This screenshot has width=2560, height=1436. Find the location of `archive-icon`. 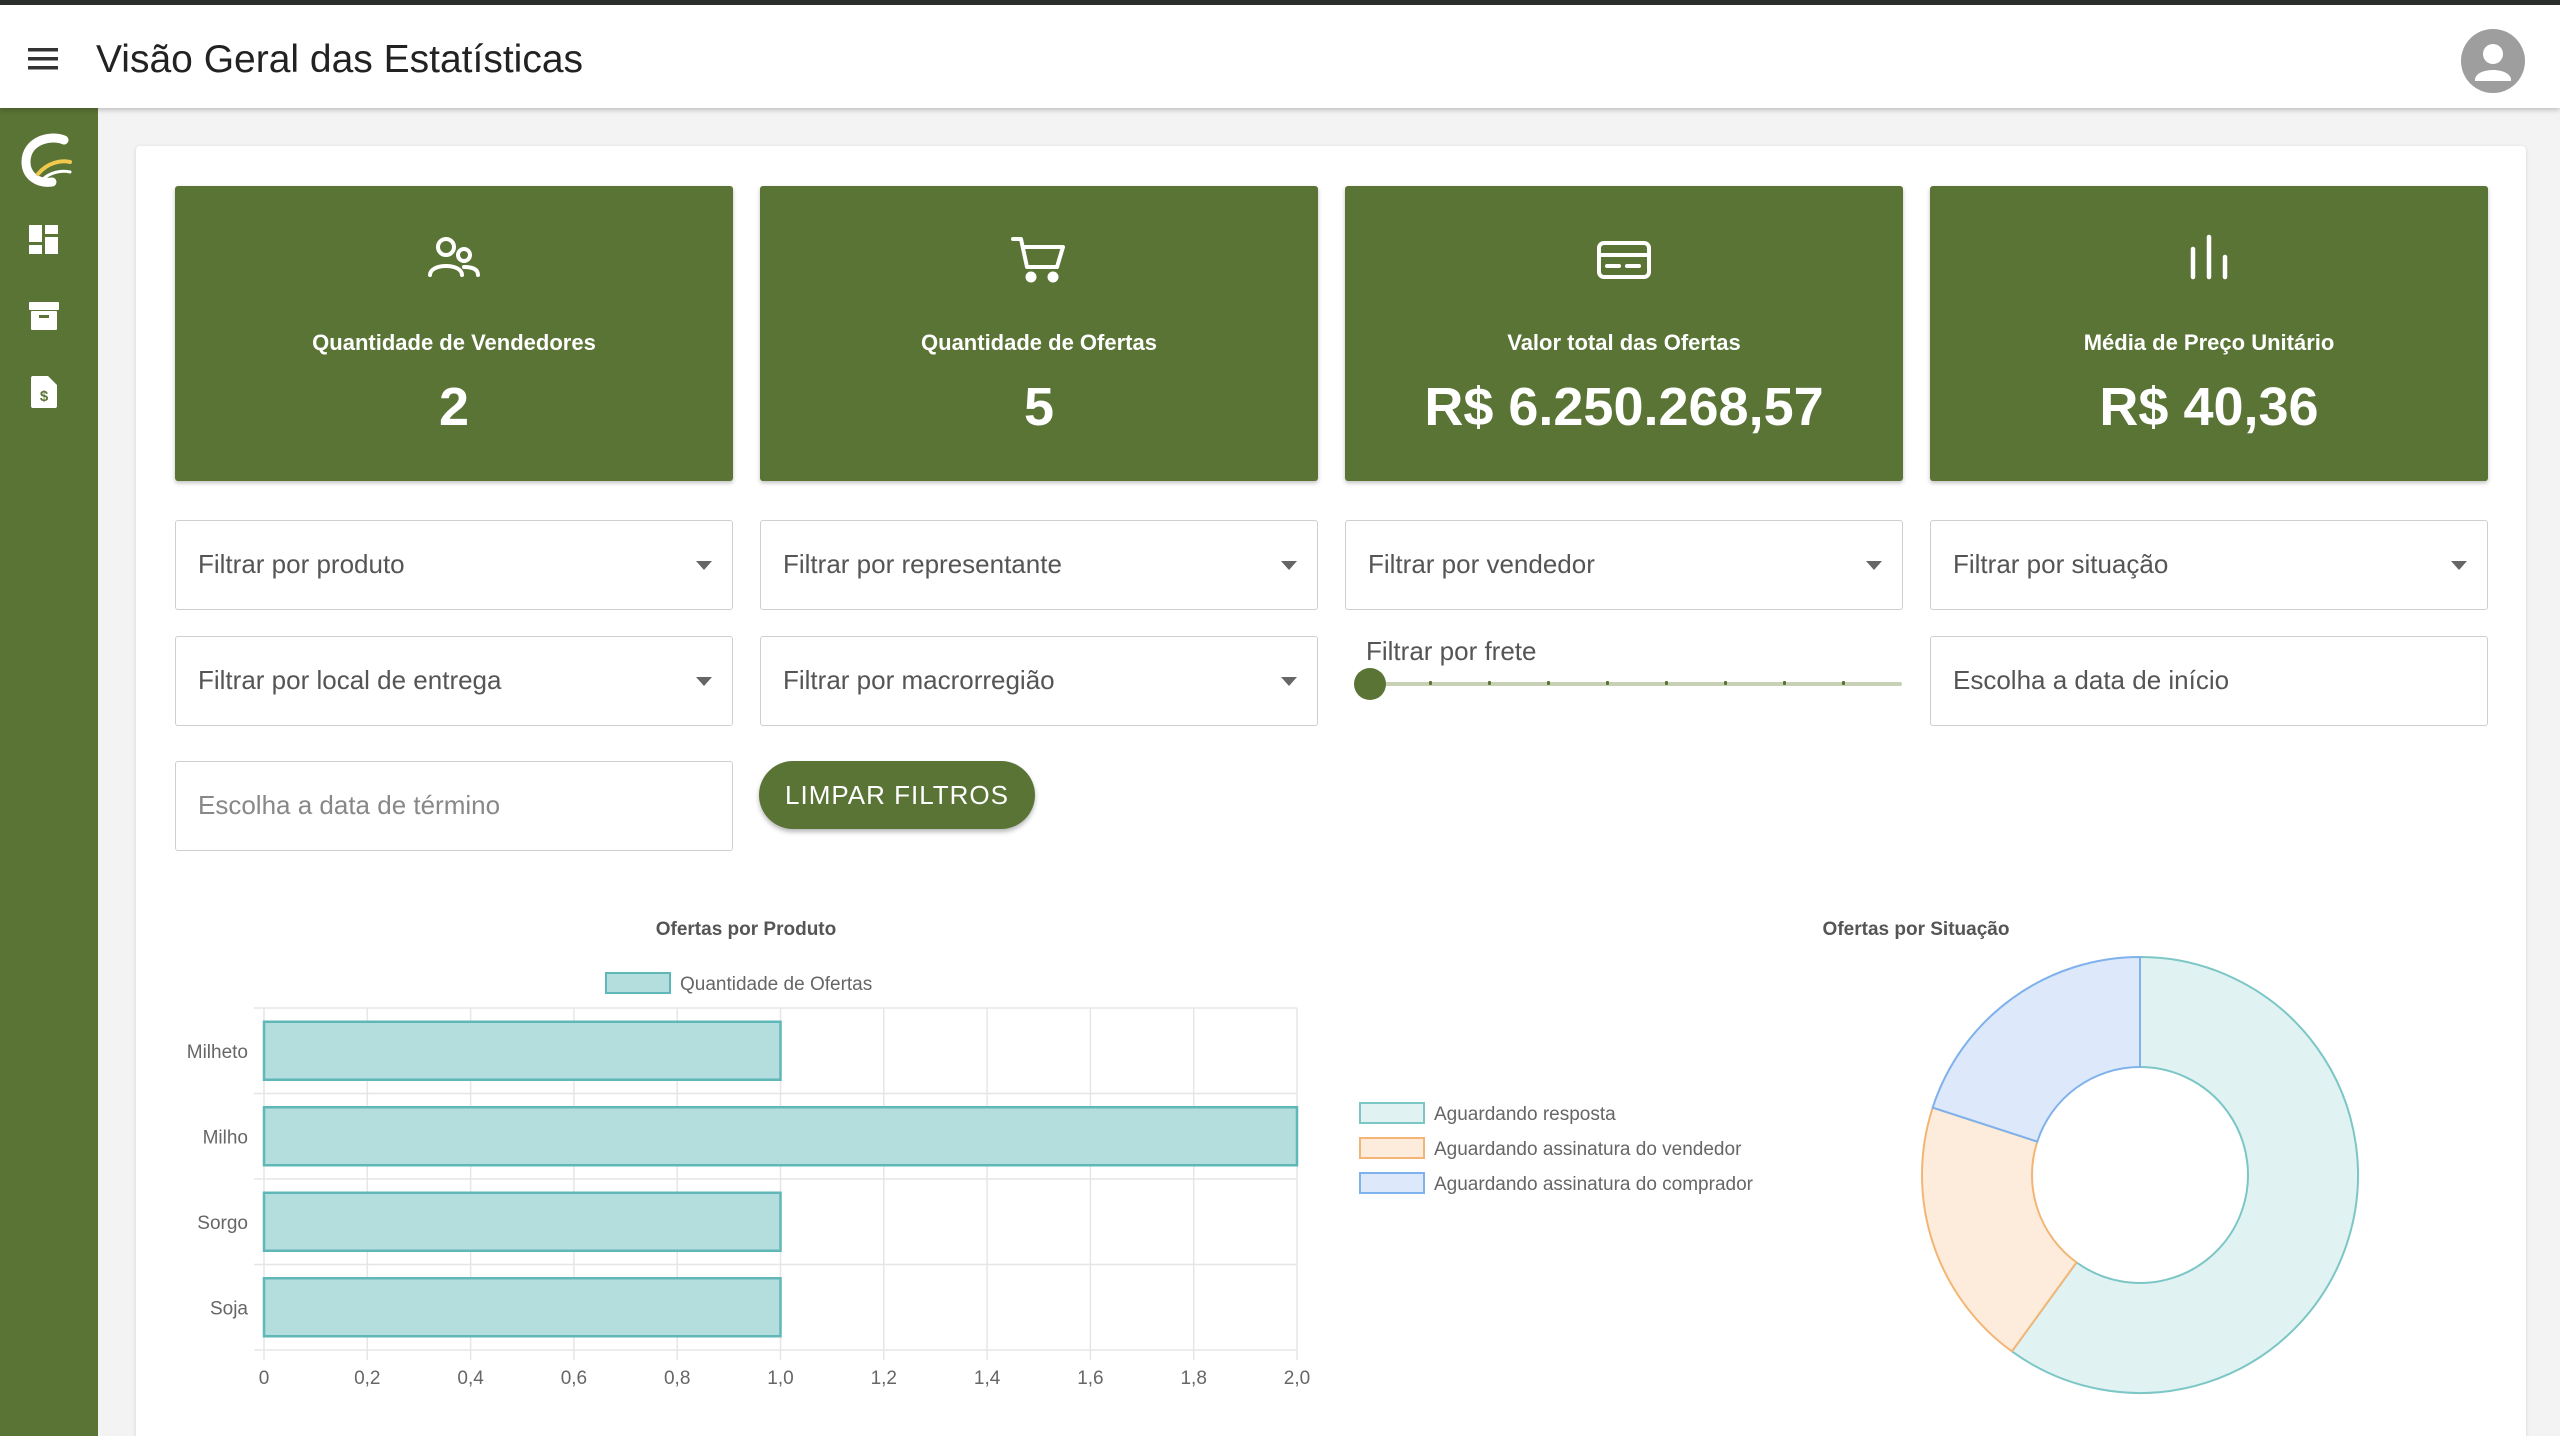

archive-icon is located at coordinates (44, 316).